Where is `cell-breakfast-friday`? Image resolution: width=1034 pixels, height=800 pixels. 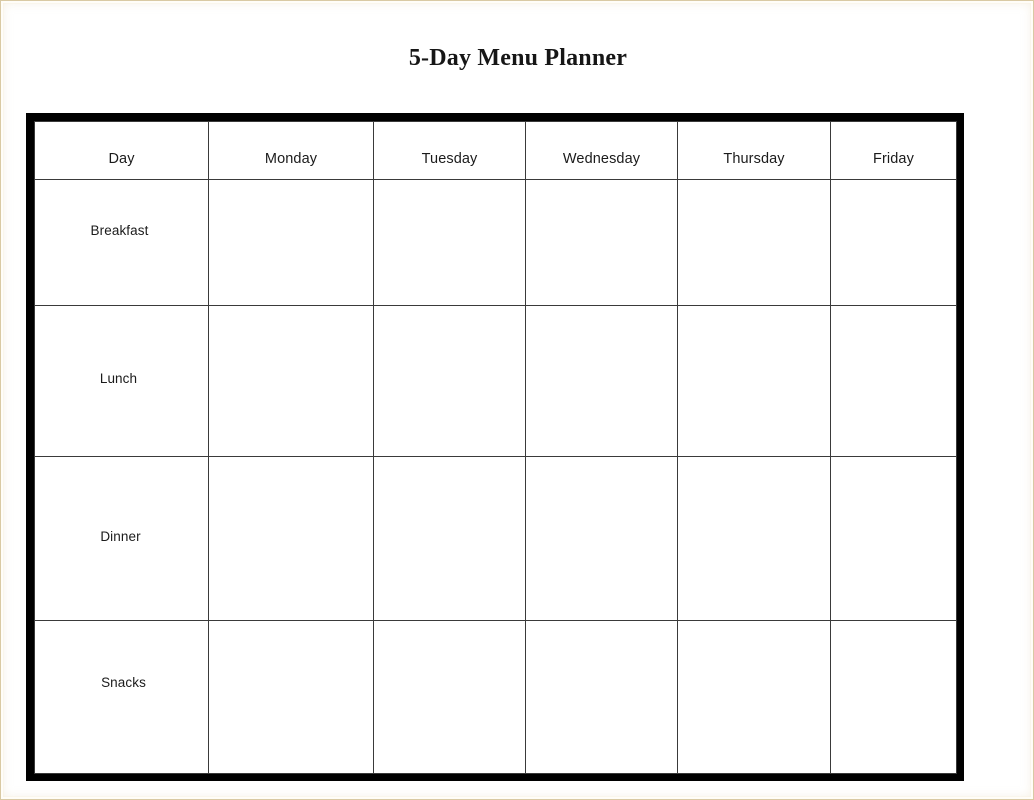 cell-breakfast-friday is located at coordinates (893, 242).